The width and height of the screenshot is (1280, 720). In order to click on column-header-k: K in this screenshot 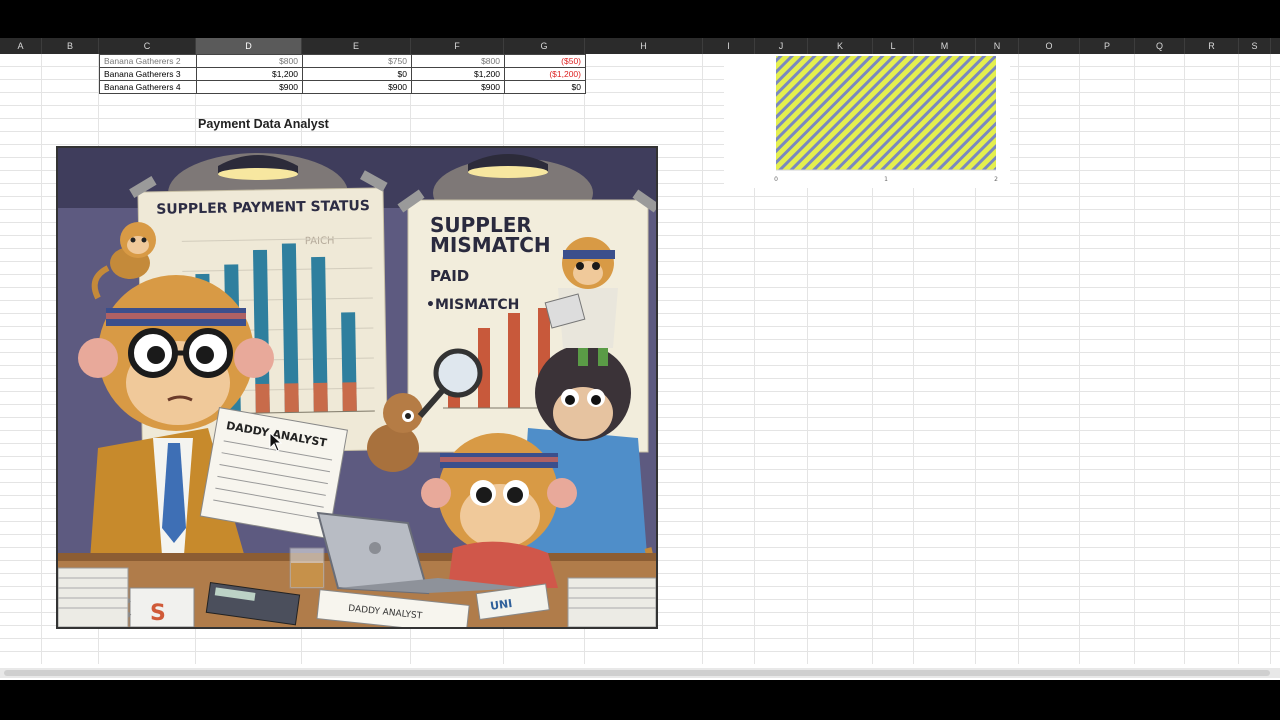, I will do `click(840, 46)`.